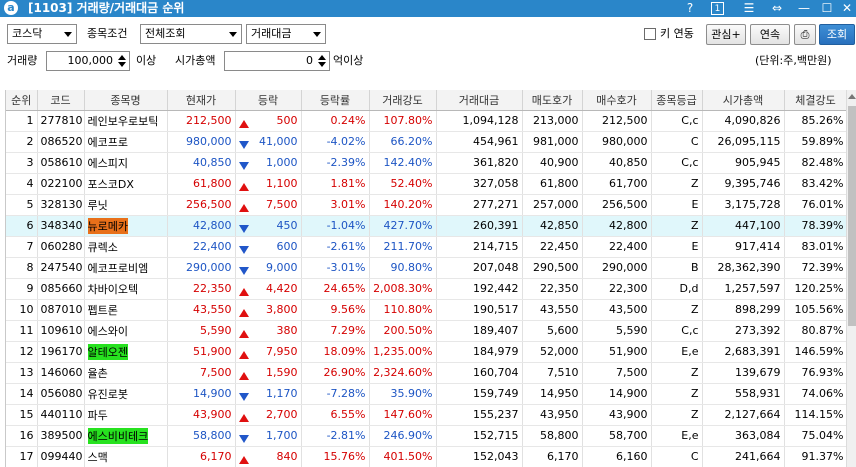 The width and height of the screenshot is (856, 467). Describe the element at coordinates (118, 268) in the screenshot. I see `stock-name: 에코프로비엠` at that location.